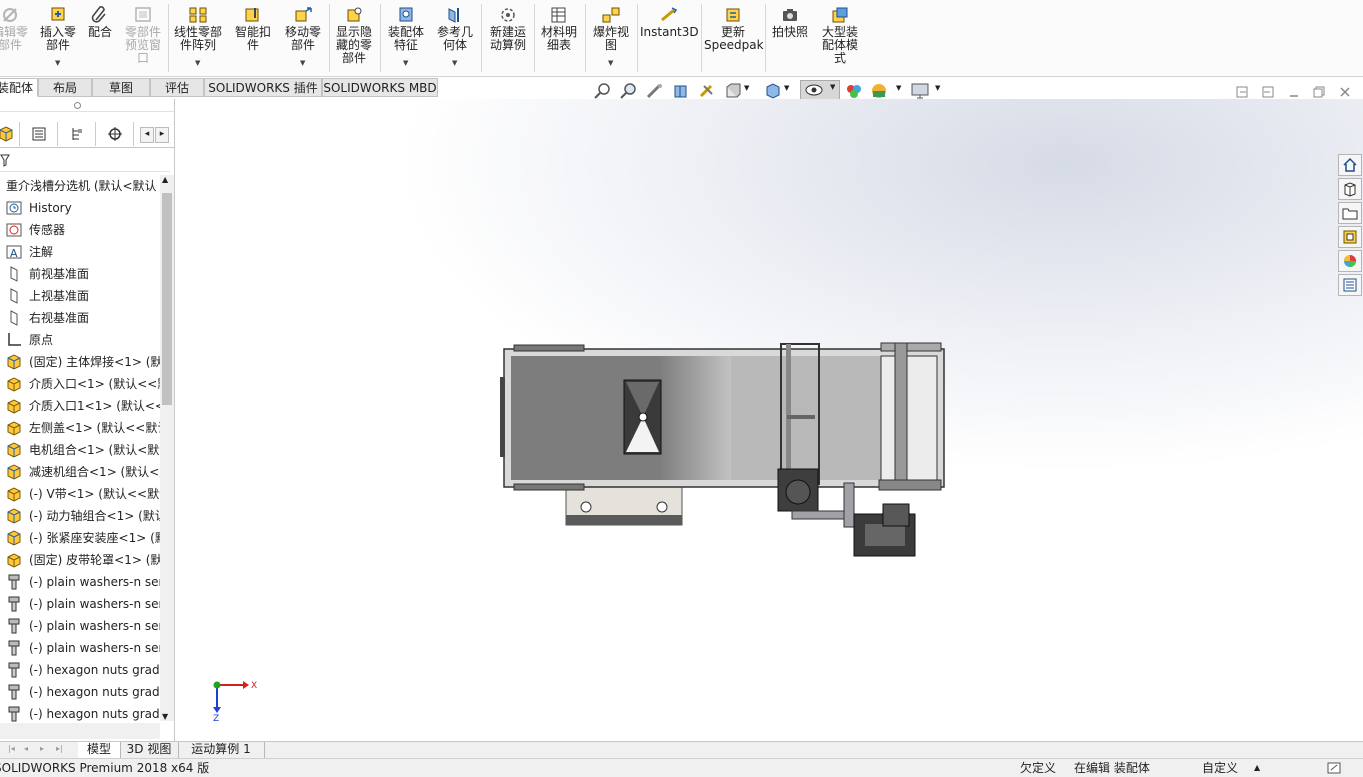 The height and width of the screenshot is (777, 1363). Describe the element at coordinates (669, 38) in the screenshot. I see `instant3d-button: Instant3D` at that location.